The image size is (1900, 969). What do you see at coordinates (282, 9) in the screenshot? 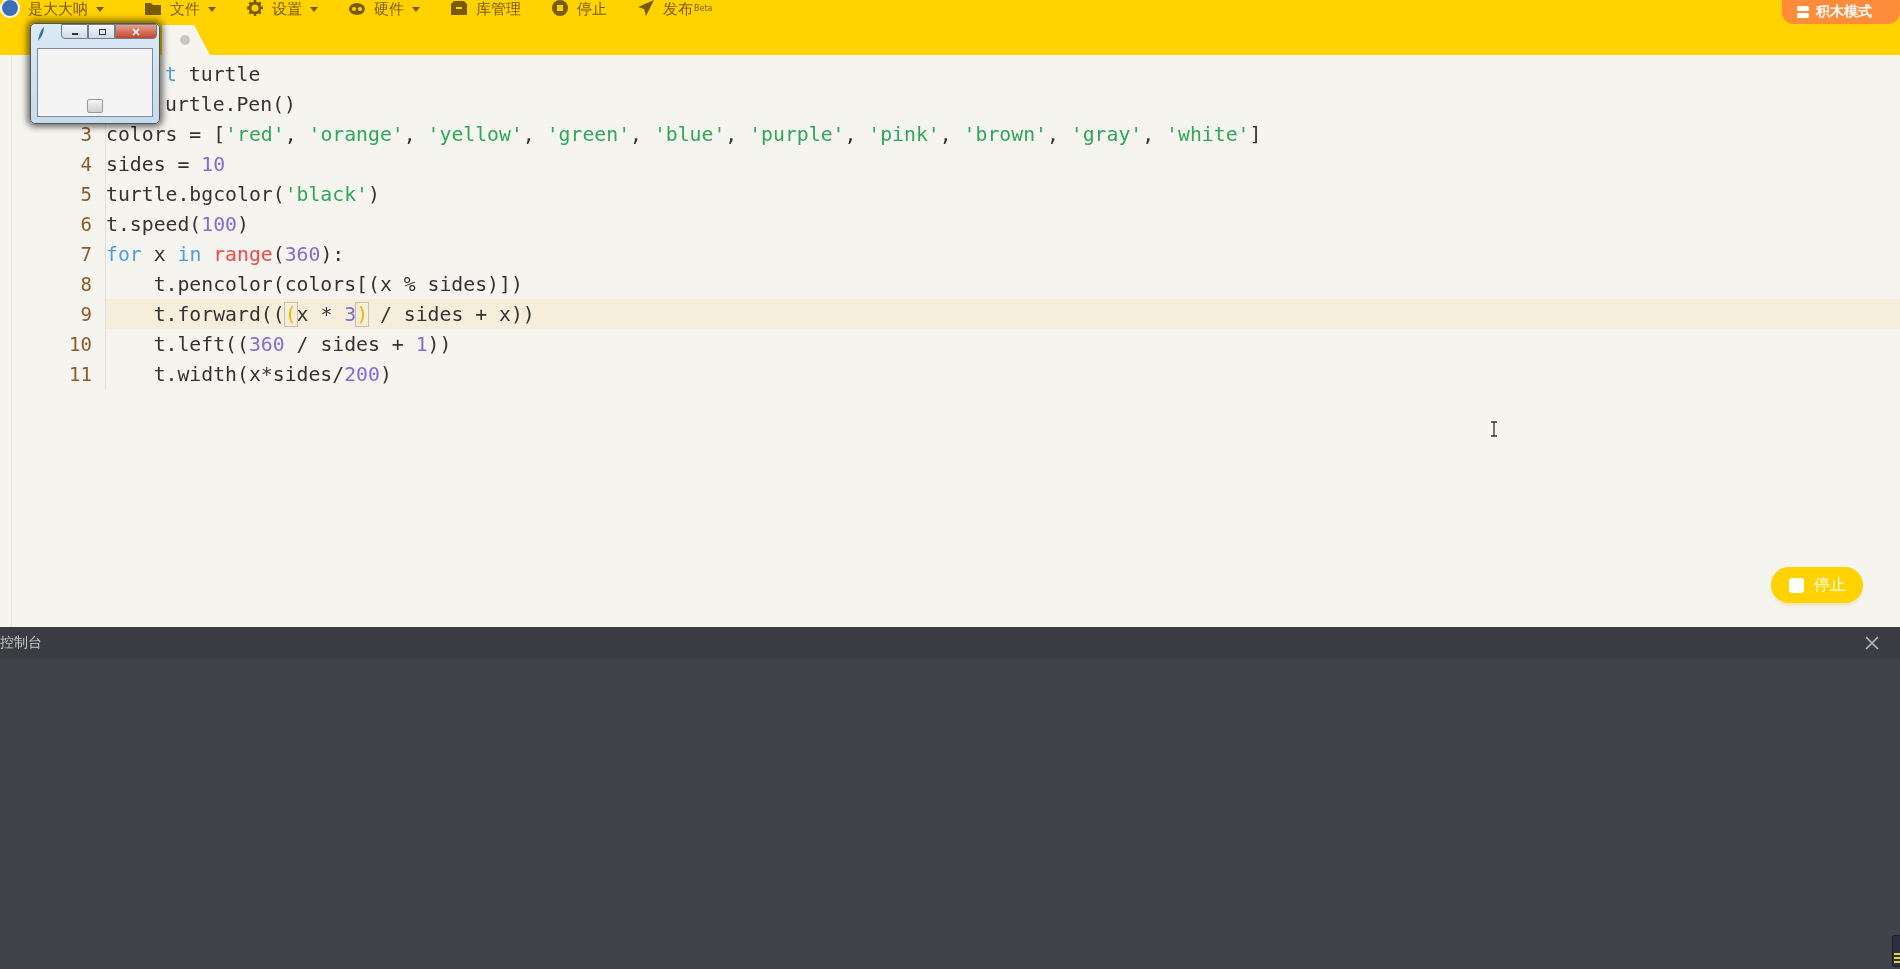
I see `menu-item: 设置` at bounding box center [282, 9].